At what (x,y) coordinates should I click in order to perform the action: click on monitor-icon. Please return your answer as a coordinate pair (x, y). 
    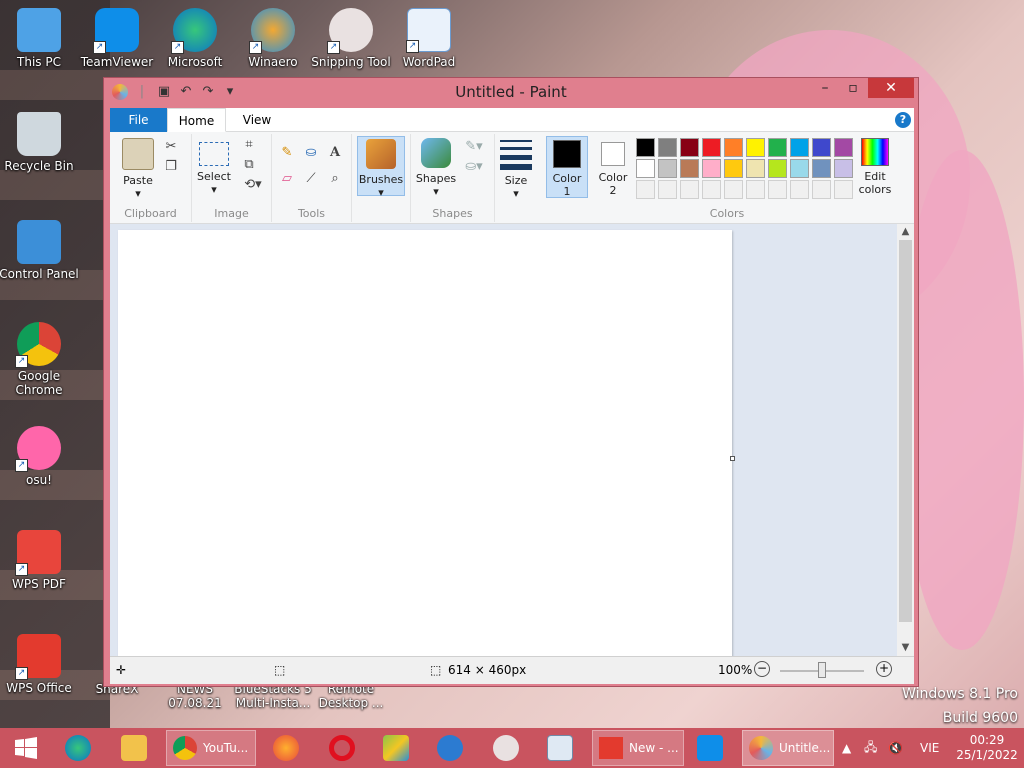
    Looking at the image, I should click on (560, 748).